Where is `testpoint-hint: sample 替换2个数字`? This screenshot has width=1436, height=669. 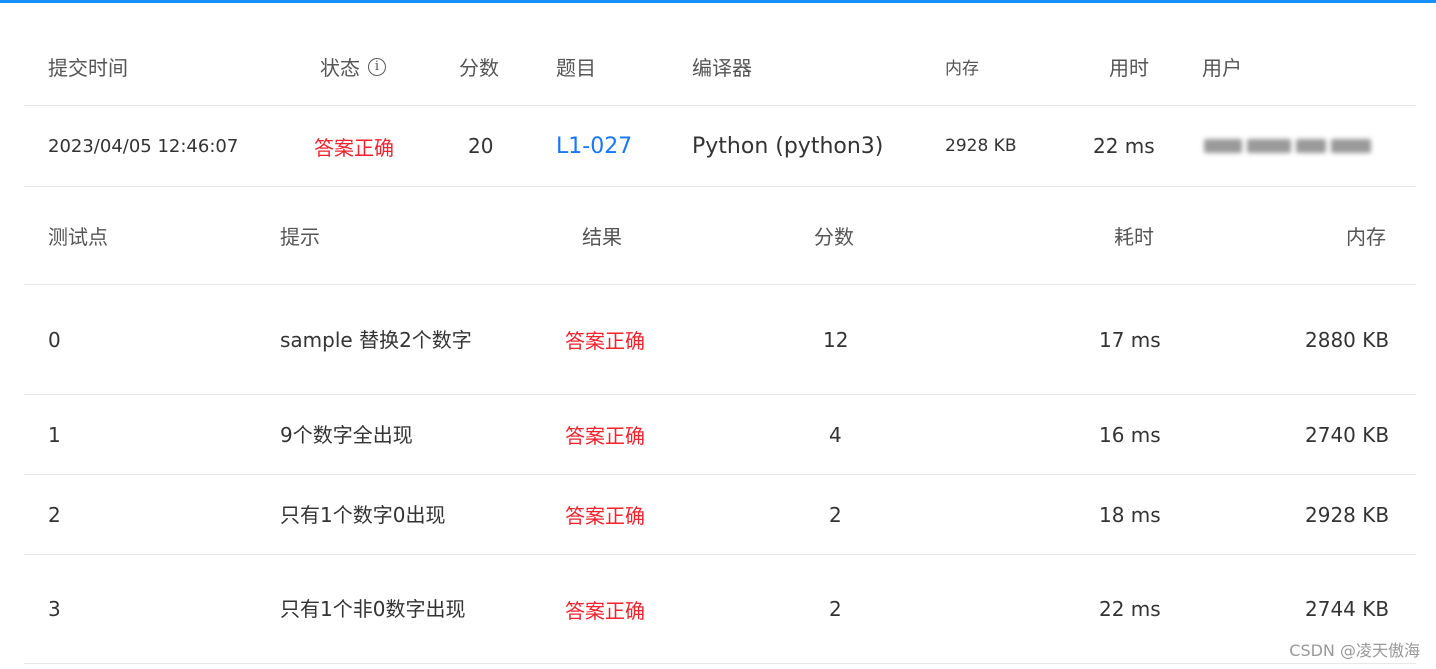
testpoint-hint: sample 替换2个数字 is located at coordinates (380, 339).